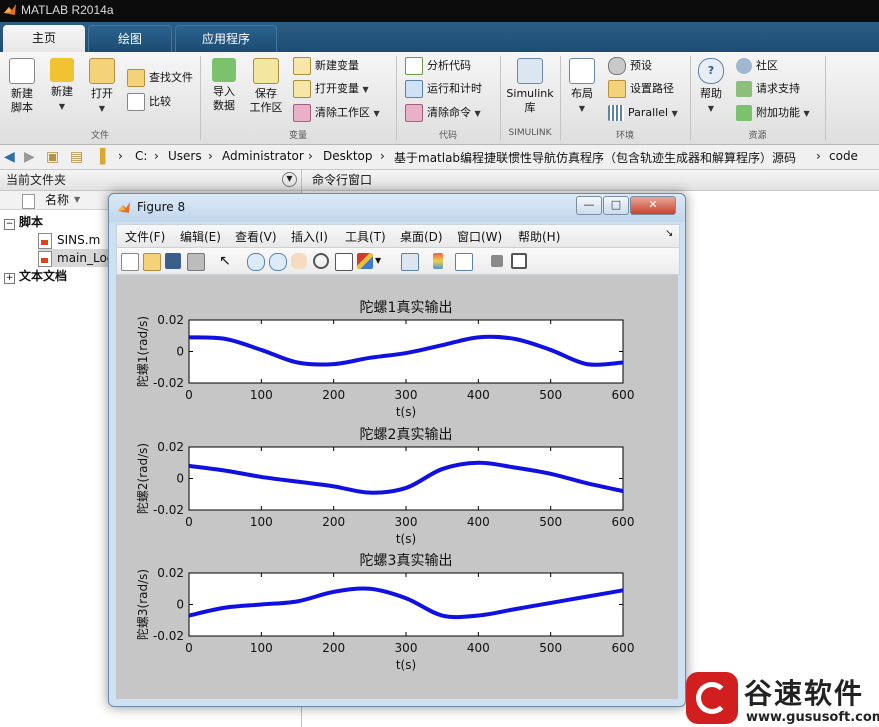 Image resolution: width=879 pixels, height=727 pixels. I want to click on back-arrow-icon: ◀, so click(9, 157).